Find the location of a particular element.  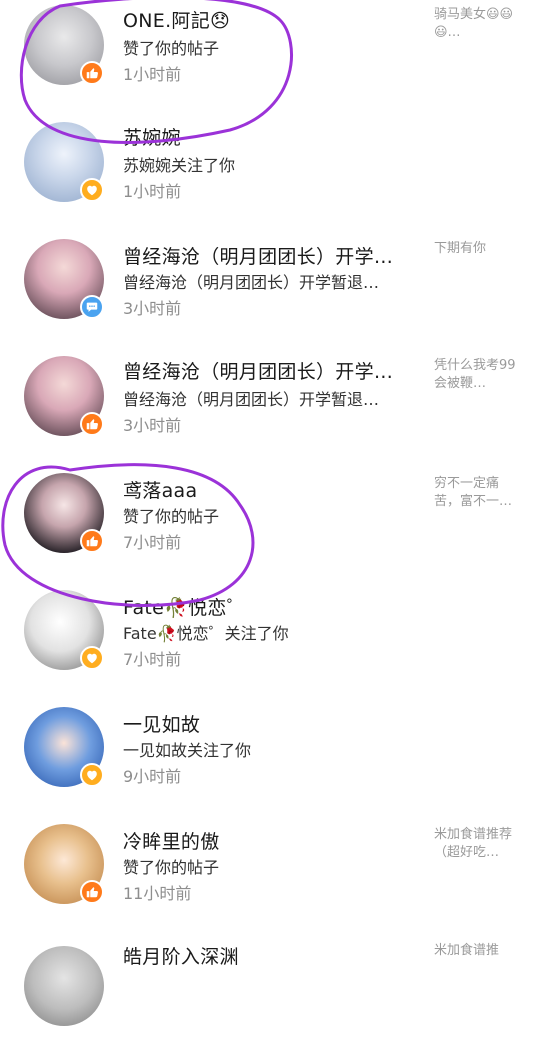

post-preview: 米加食谱推 is located at coordinates (475, 952).